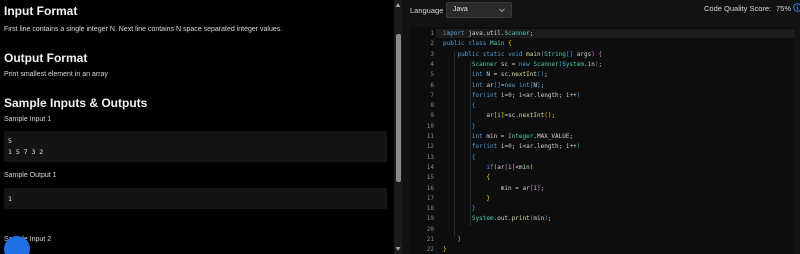 This screenshot has height=254, width=800. Describe the element at coordinates (41, 11) in the screenshot. I see `input-format-title: Input Format` at that location.